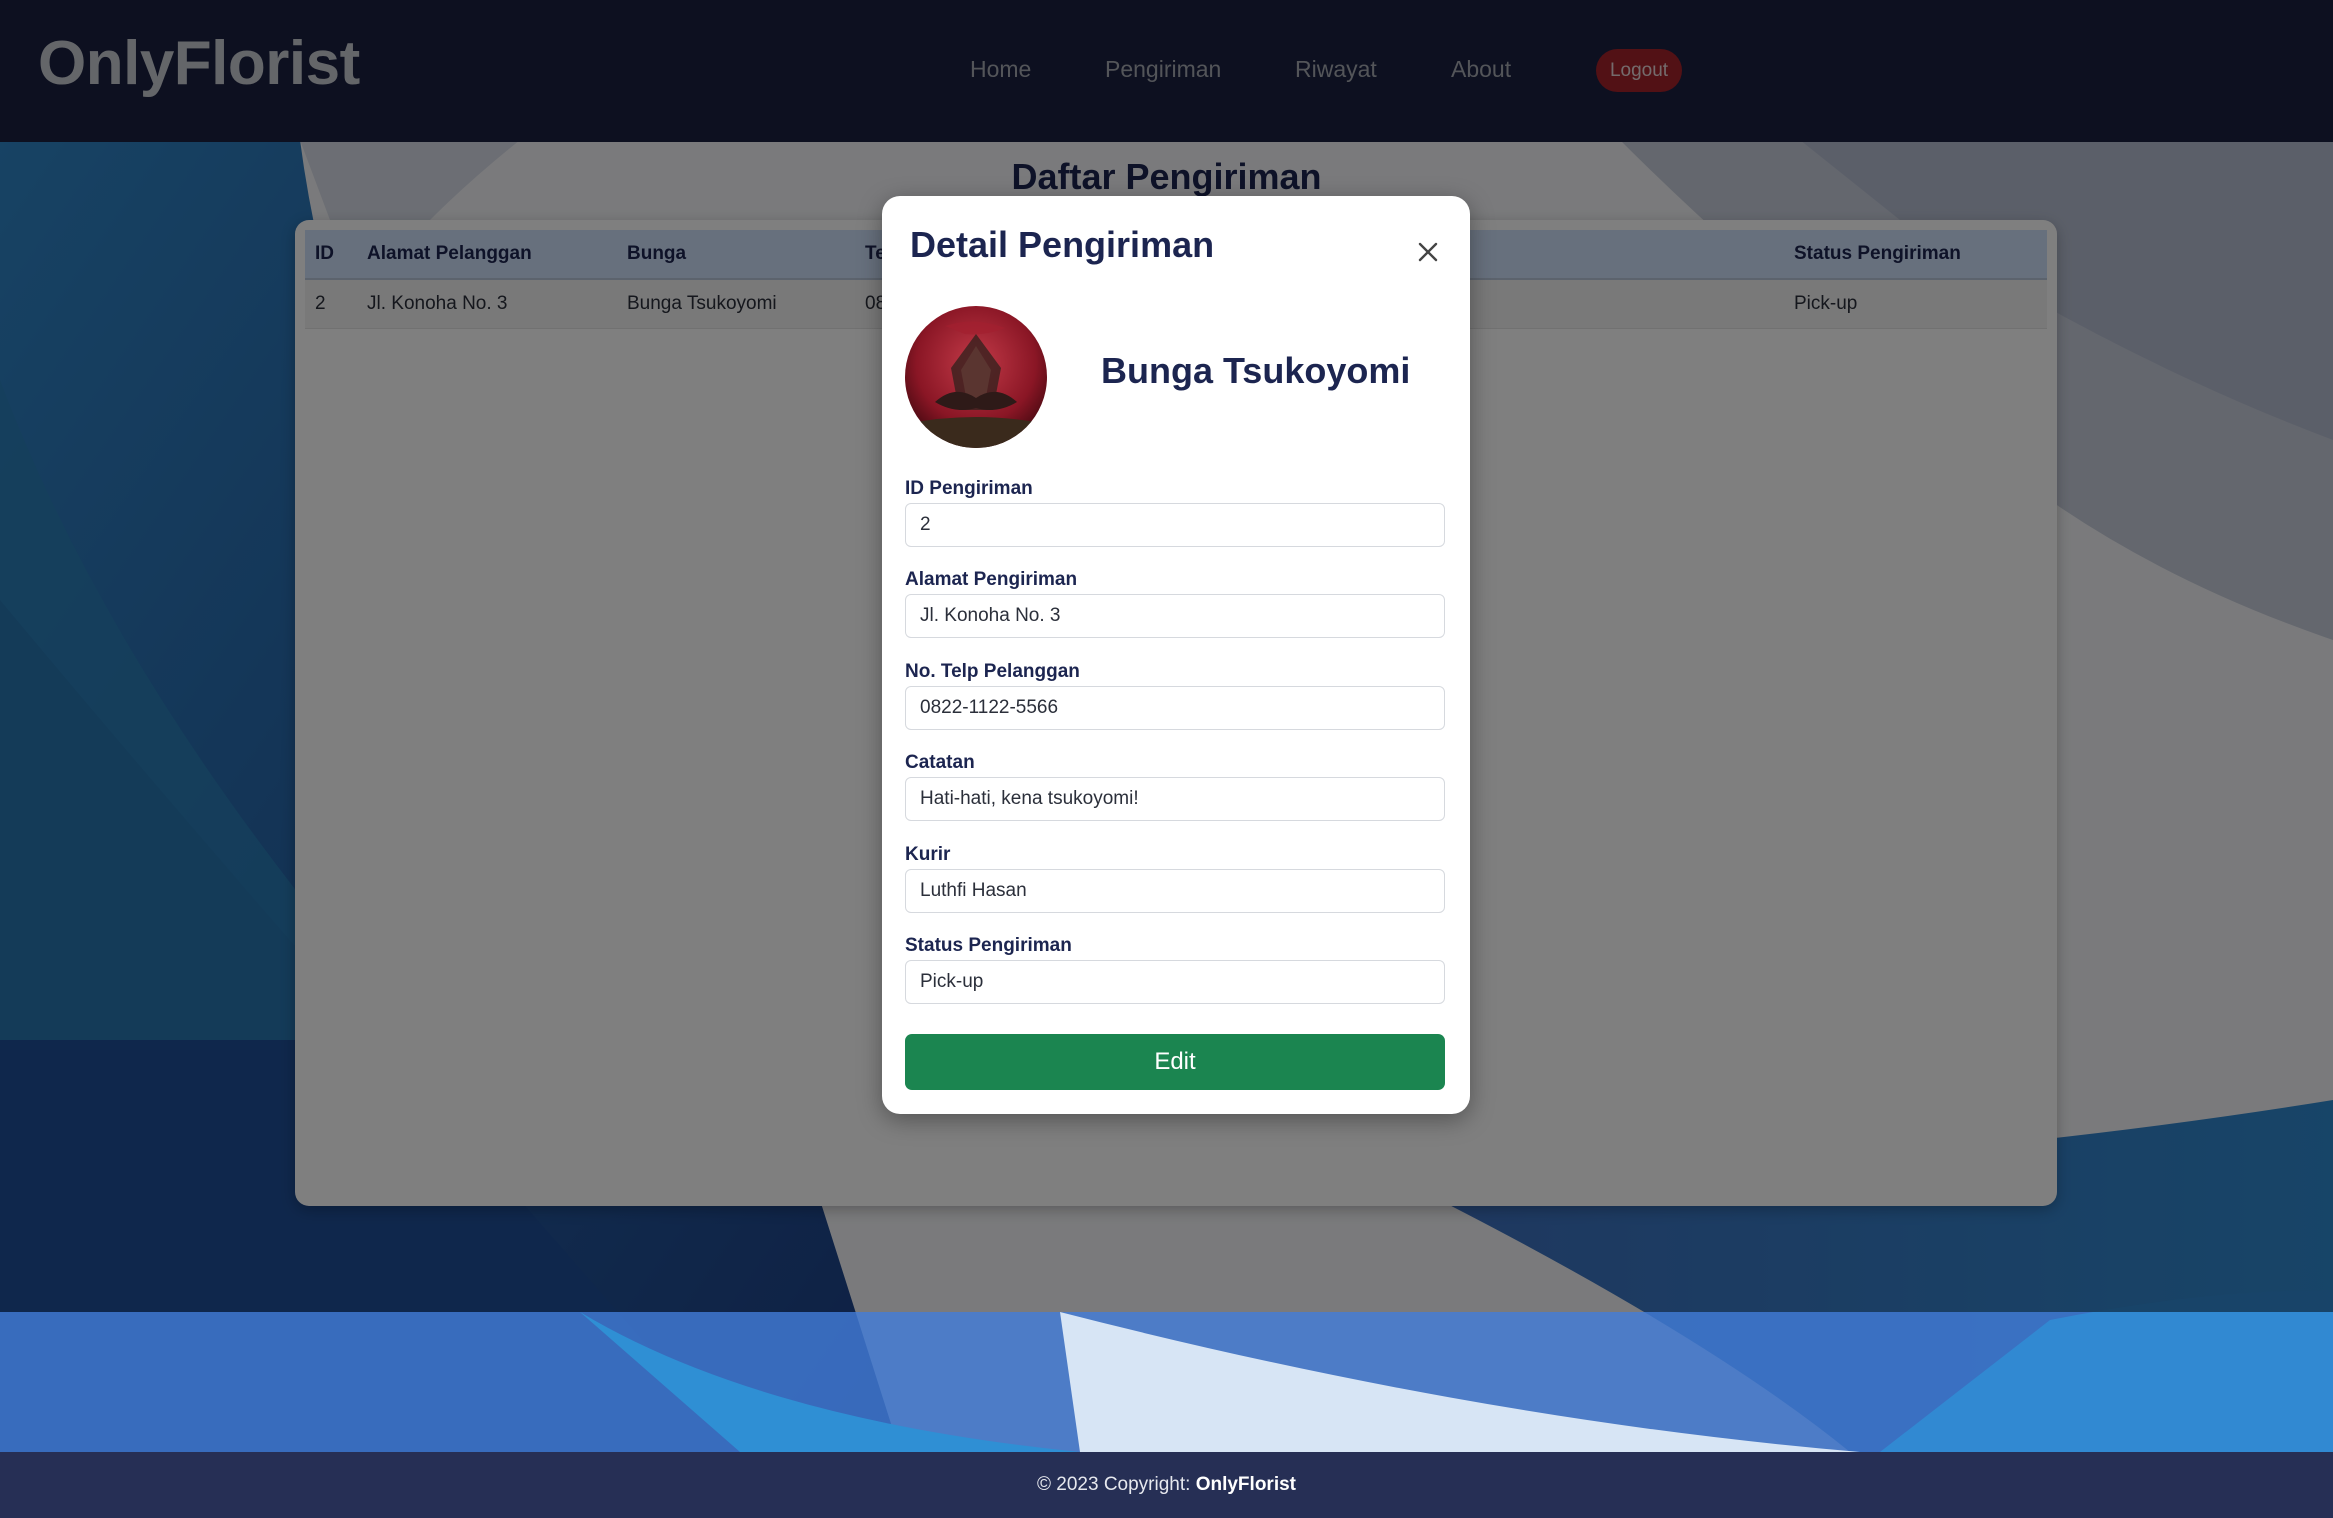 This screenshot has width=2333, height=1518. Describe the element at coordinates (1175, 708) in the screenshot. I see `input-no-telp` at that location.